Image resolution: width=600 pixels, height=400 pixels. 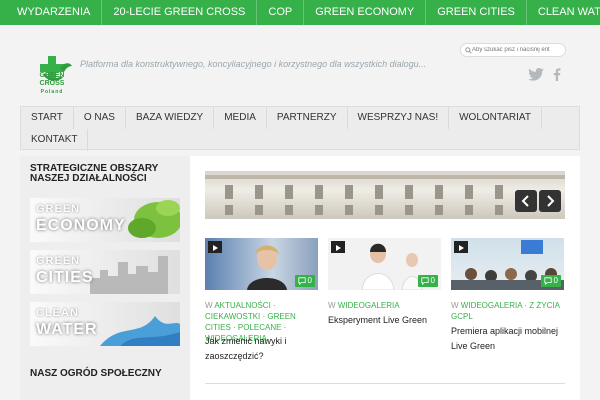 I want to click on facebook-icon, so click(x=557, y=74).